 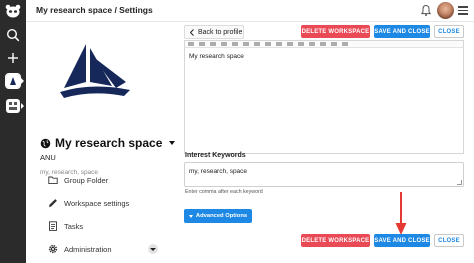 What do you see at coordinates (215, 155) in the screenshot?
I see `interest-keywords-label: Interest Keywords` at bounding box center [215, 155].